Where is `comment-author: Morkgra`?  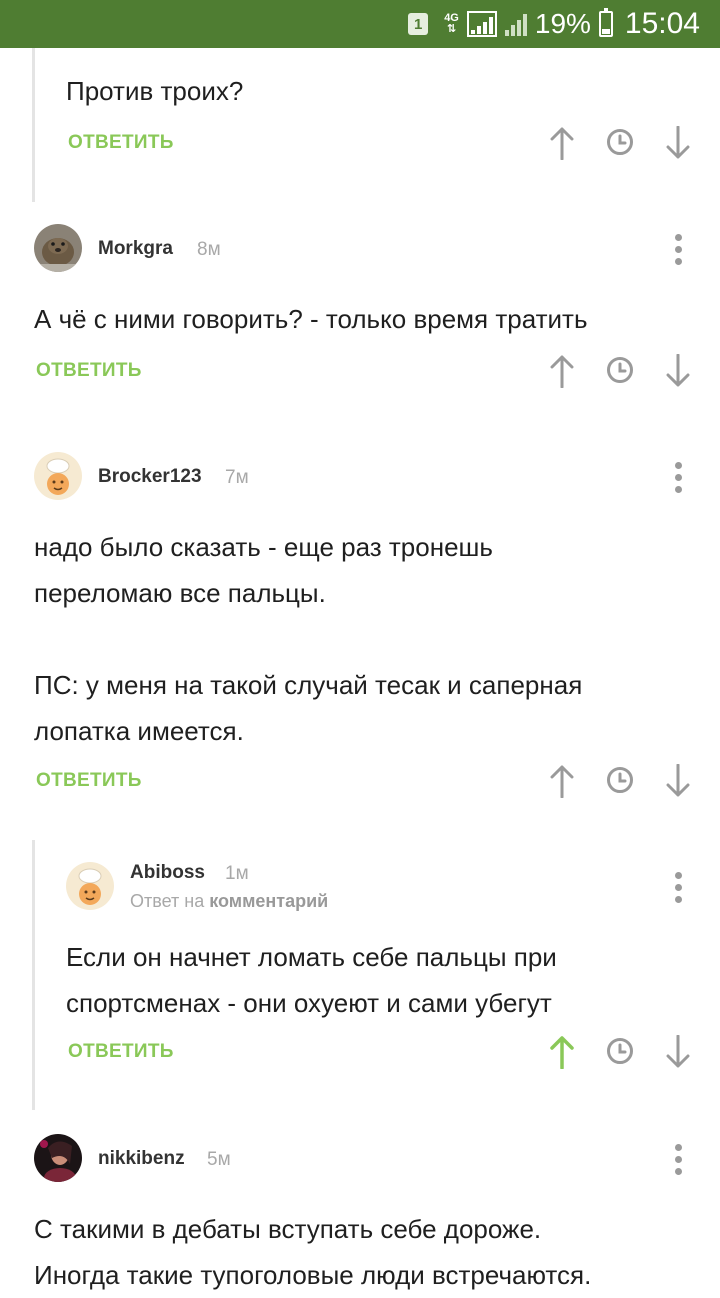 comment-author: Morkgra is located at coordinates (135, 249).